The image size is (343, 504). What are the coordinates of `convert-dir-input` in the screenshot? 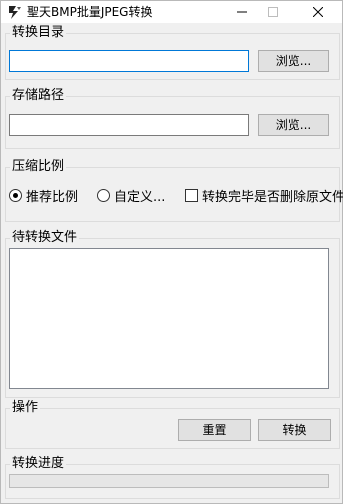 It's located at (129, 61).